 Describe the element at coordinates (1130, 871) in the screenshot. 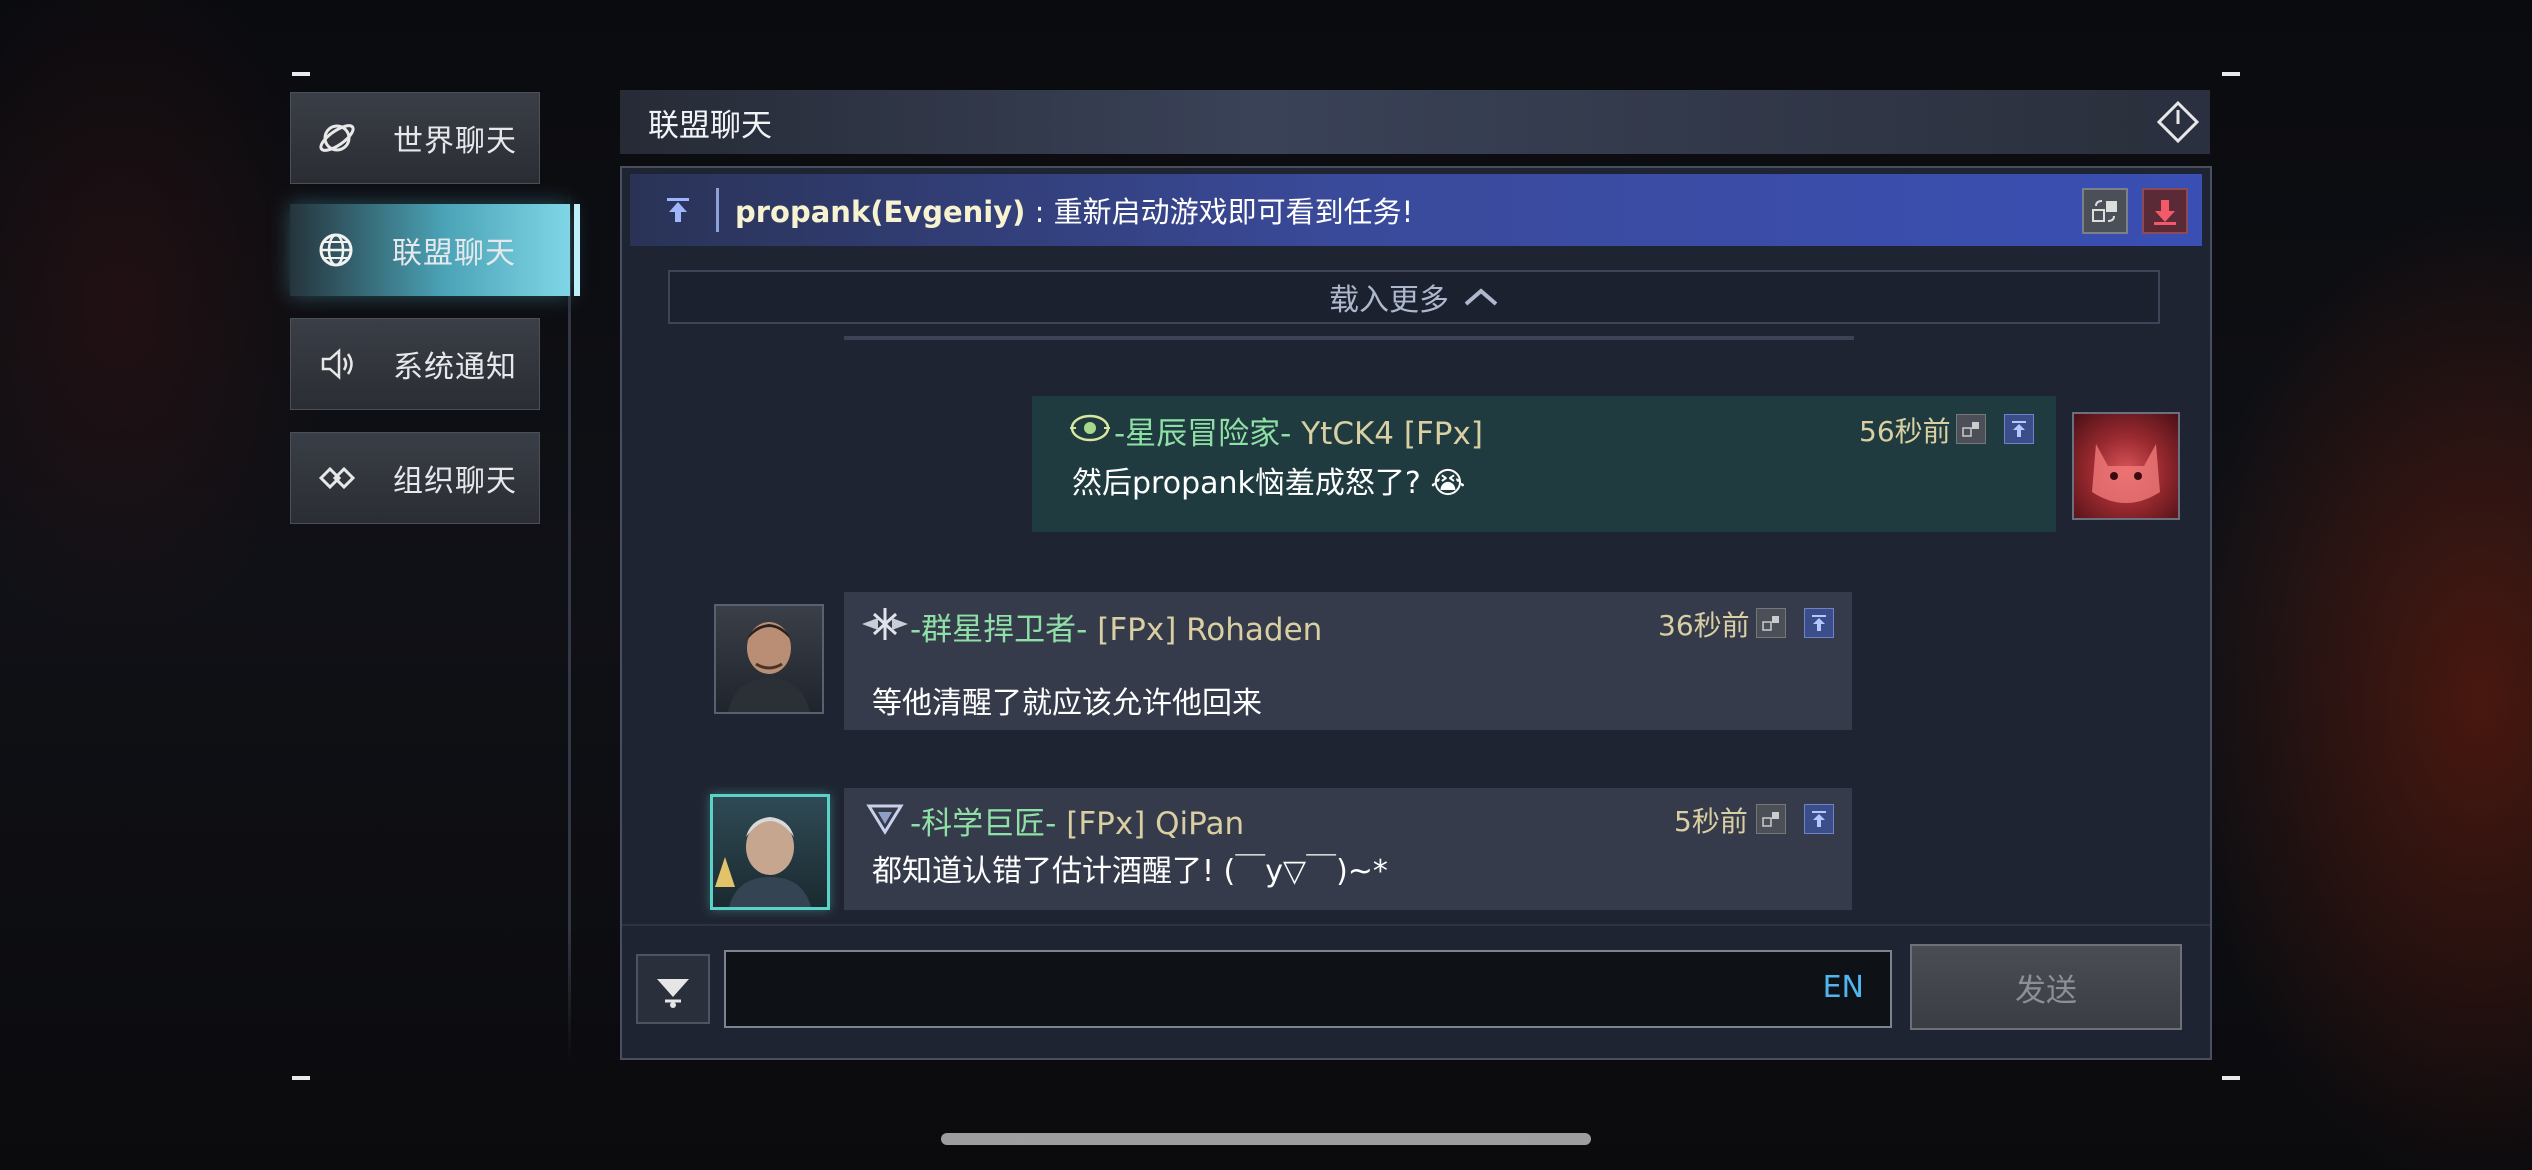

I see `message-text: 都知道认错了估计酒醒了! (￣y▽￣)~*` at that location.